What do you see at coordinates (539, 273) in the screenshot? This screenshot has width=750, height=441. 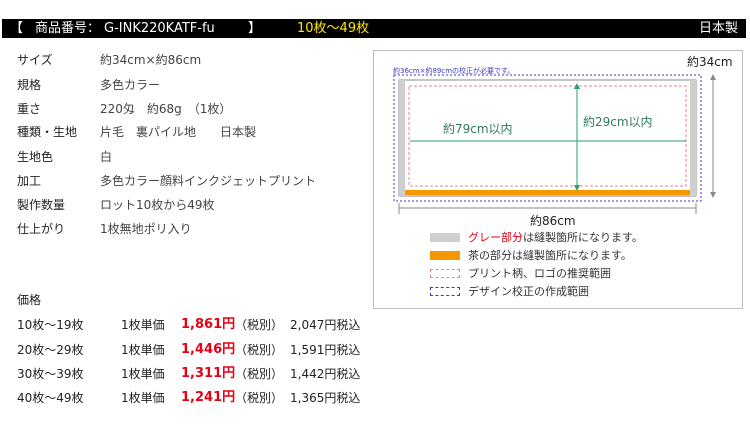 I see `legend-text: プリント柄、ロゴの推奨範囲` at bounding box center [539, 273].